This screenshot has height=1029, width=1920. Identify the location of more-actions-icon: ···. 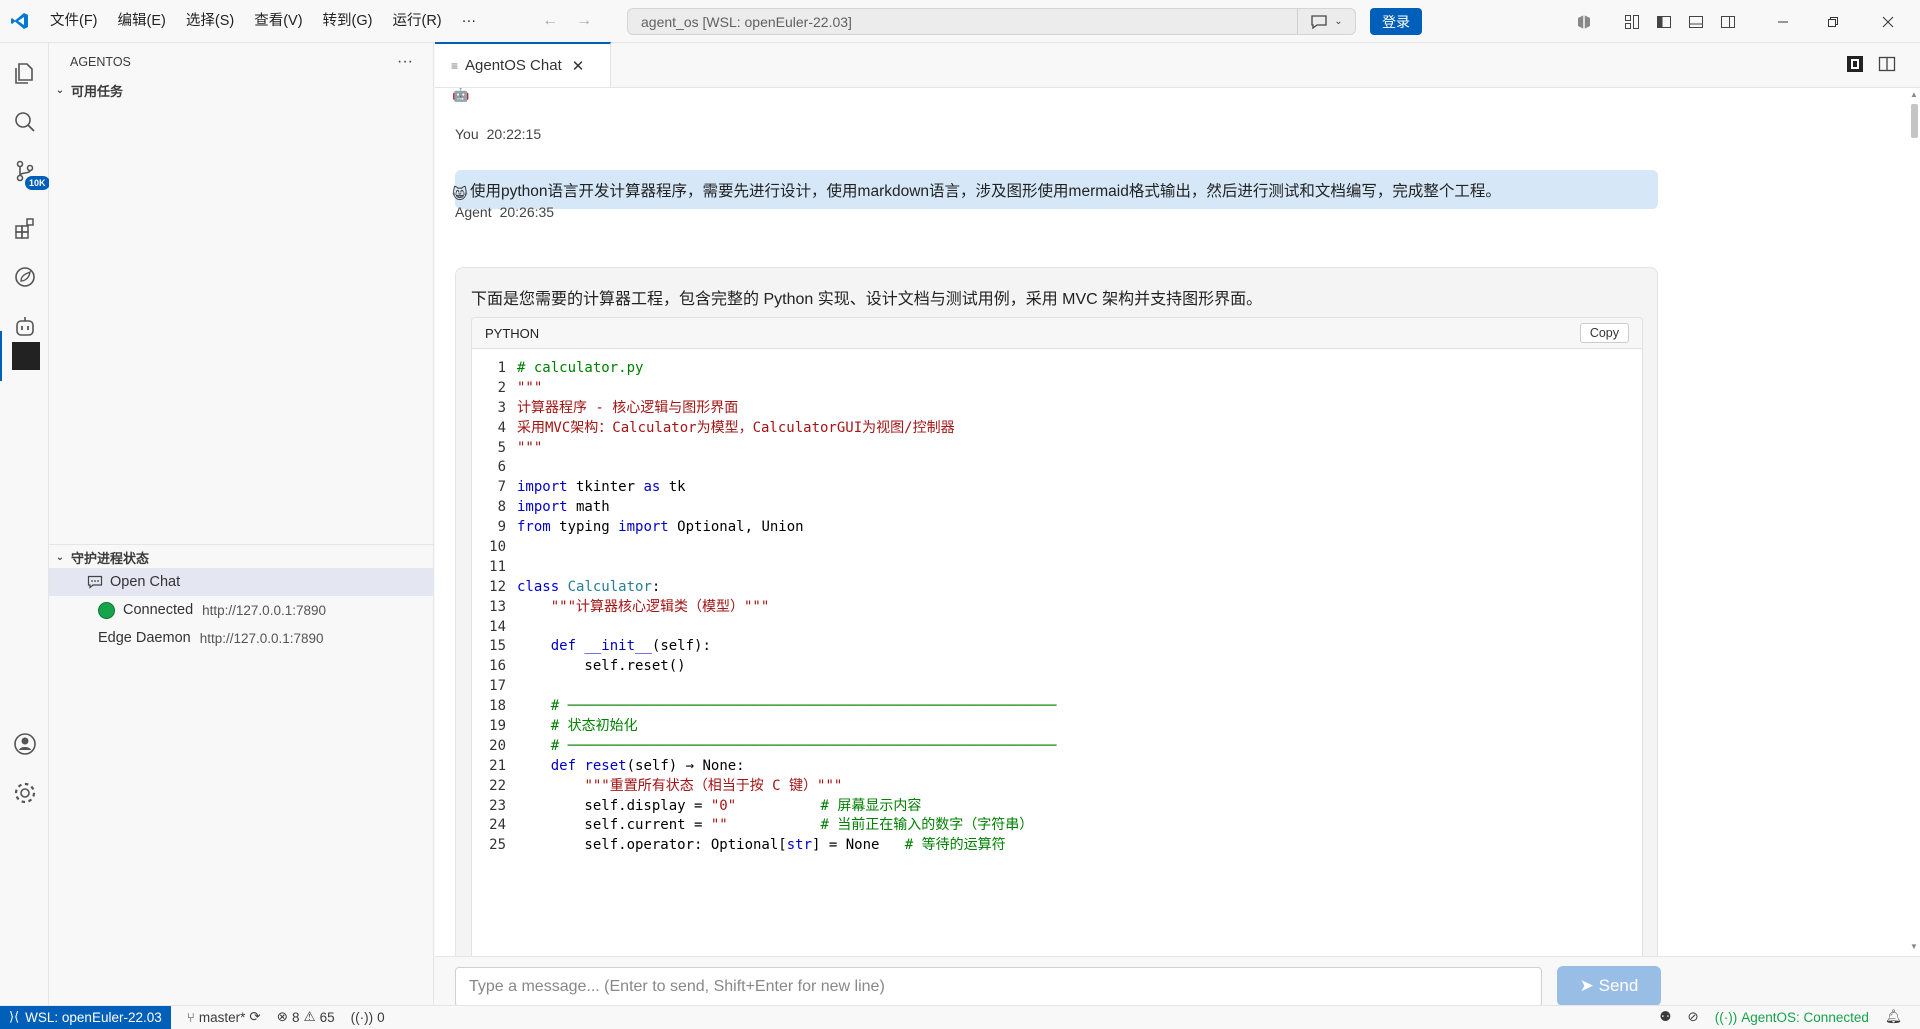
(405, 62).